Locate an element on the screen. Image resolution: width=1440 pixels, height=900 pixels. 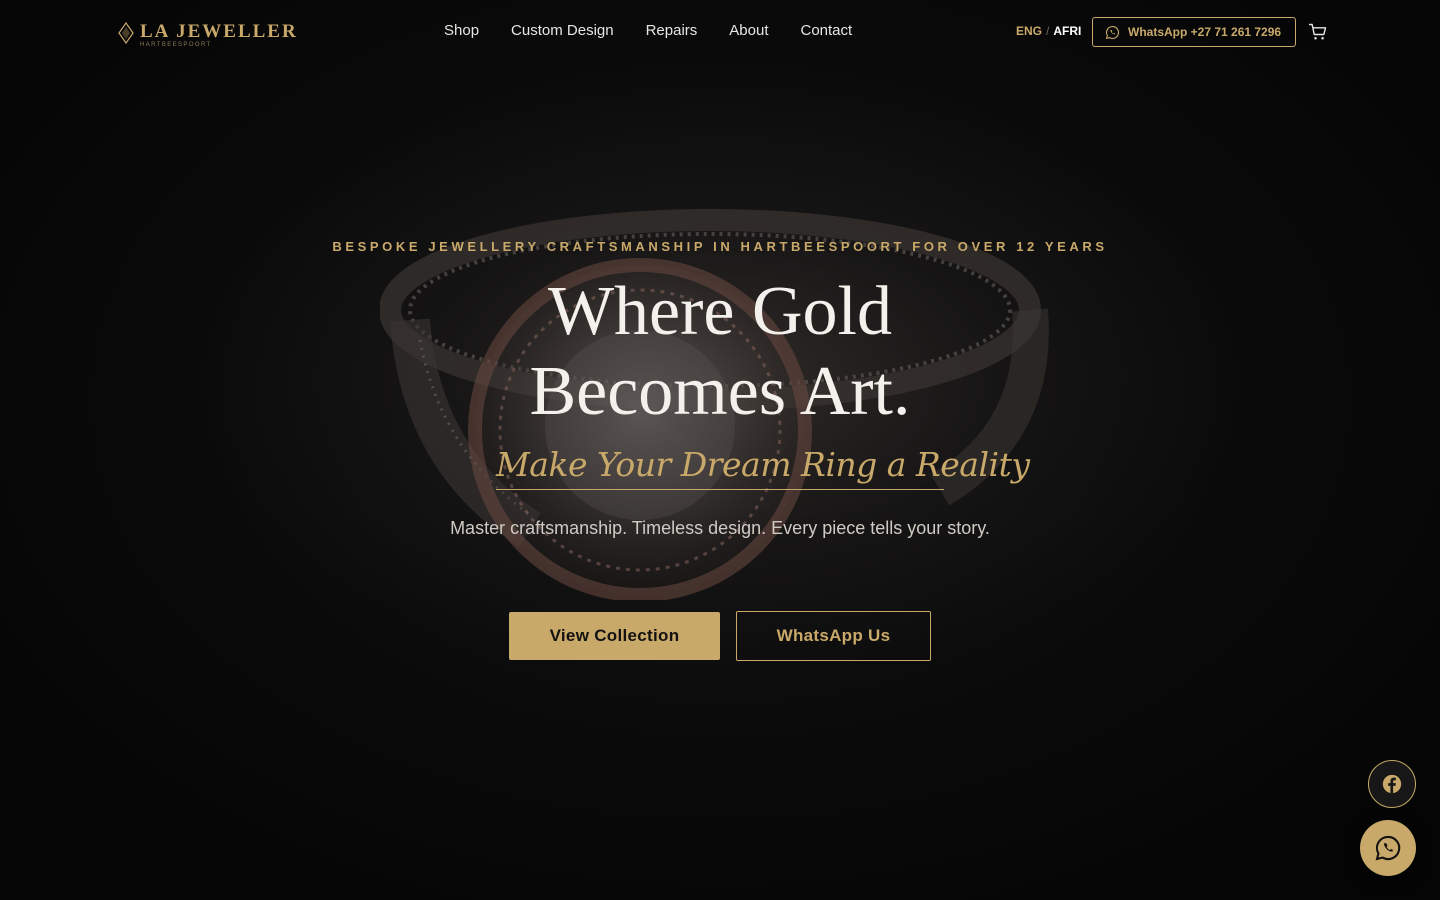
language-switcher: ENG / AFRI is located at coordinates (1048, 31).